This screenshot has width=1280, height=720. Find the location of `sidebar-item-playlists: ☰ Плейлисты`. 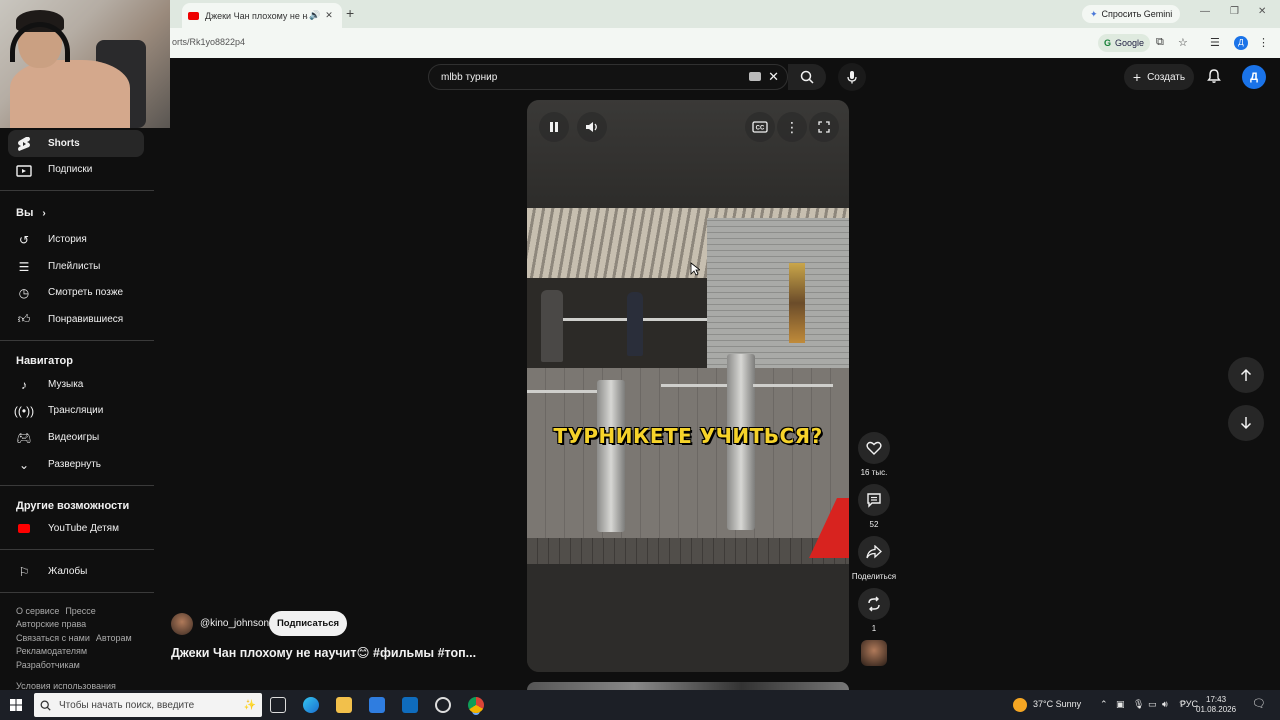

sidebar-item-playlists: ☰ Плейлисты is located at coordinates (76, 266).